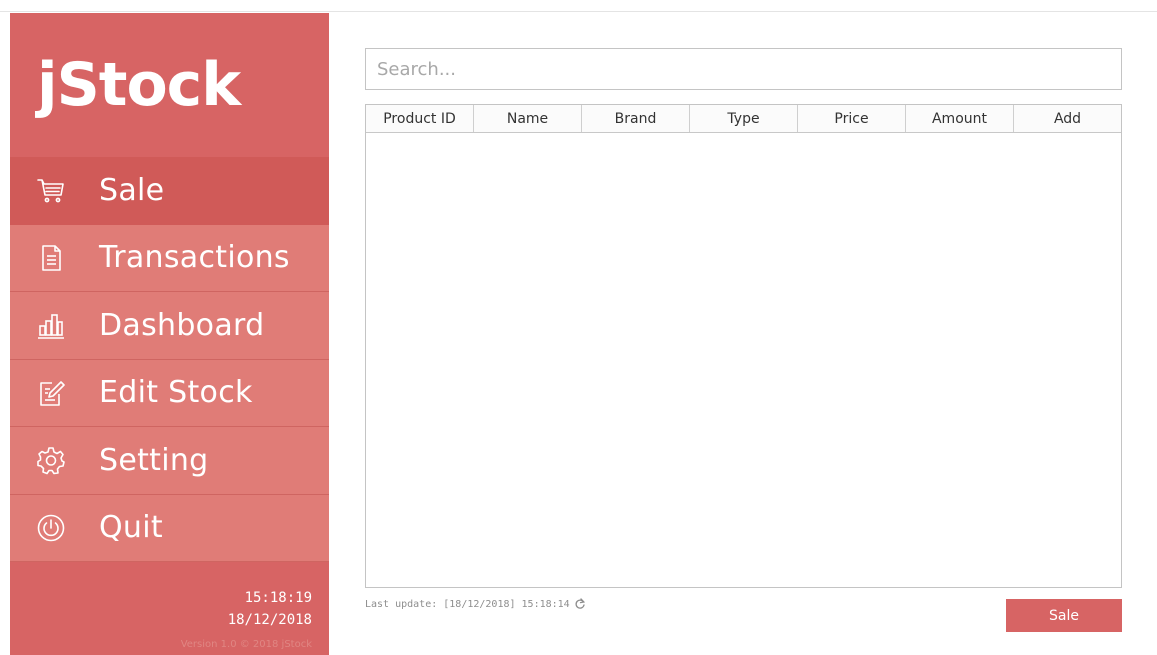 The image size is (1157, 655). I want to click on column-header-product-id: Product ID, so click(420, 118).